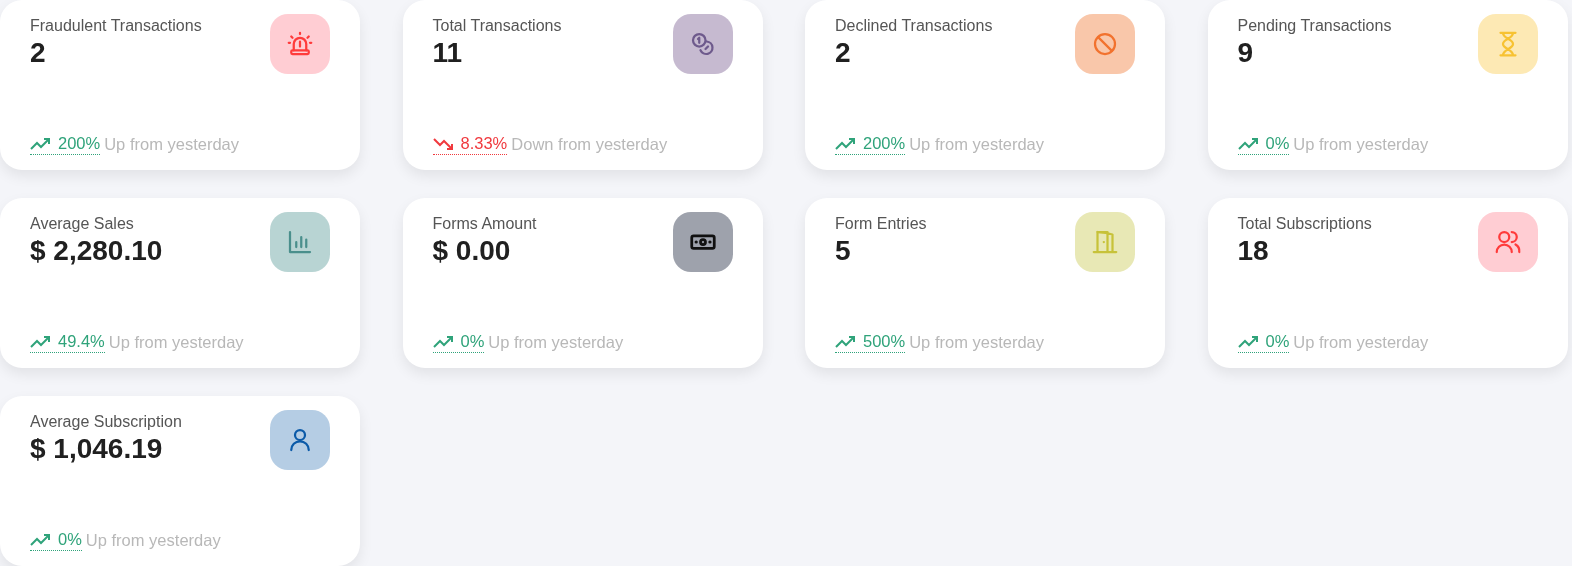 The image size is (1572, 566). What do you see at coordinates (914, 26) in the screenshot?
I see `card-title: Declined Transactions` at bounding box center [914, 26].